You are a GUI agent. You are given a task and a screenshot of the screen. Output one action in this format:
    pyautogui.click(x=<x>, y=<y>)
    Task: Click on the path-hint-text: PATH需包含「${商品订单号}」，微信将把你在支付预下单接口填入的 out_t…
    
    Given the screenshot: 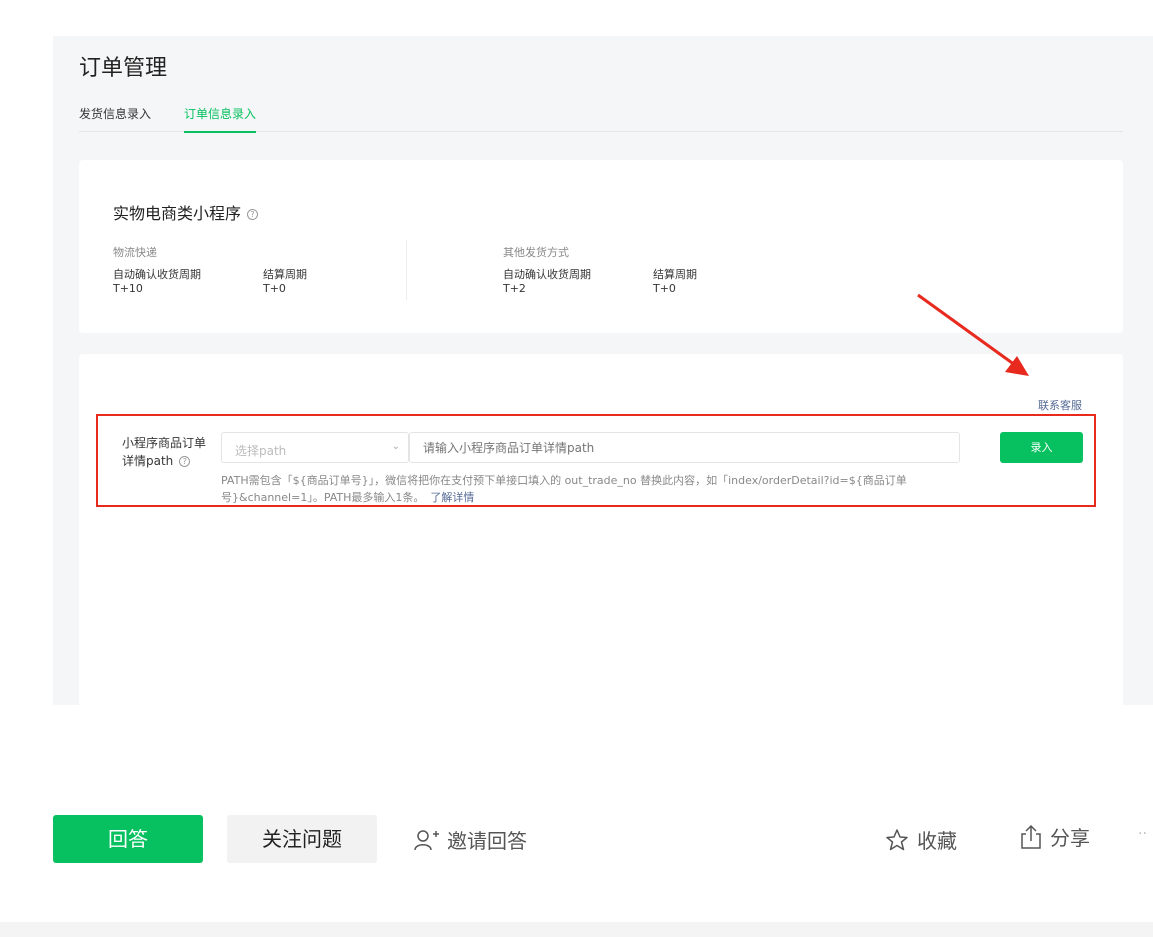 What is the action you would take?
    pyautogui.click(x=564, y=489)
    